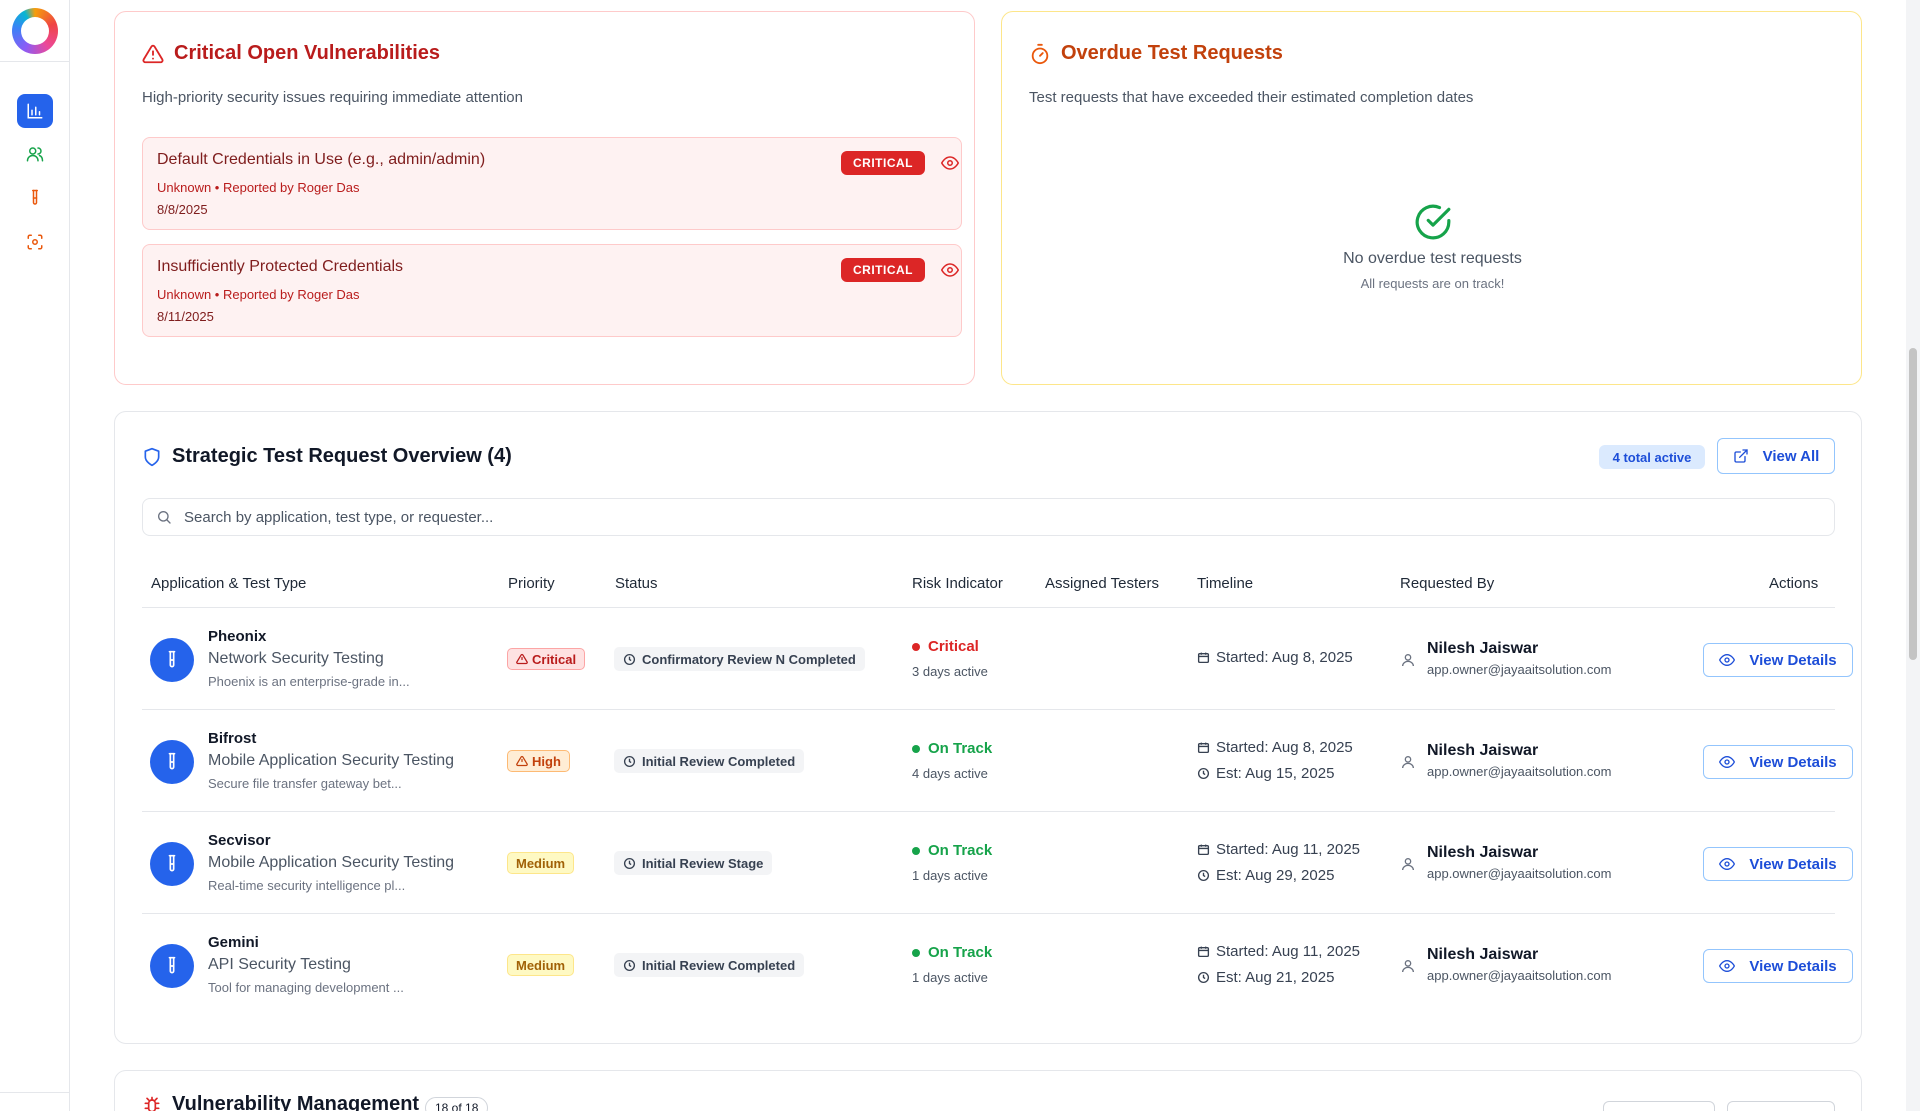 This screenshot has width=1920, height=1111. Describe the element at coordinates (538, 761) in the screenshot. I see `priority-badge: High` at that location.